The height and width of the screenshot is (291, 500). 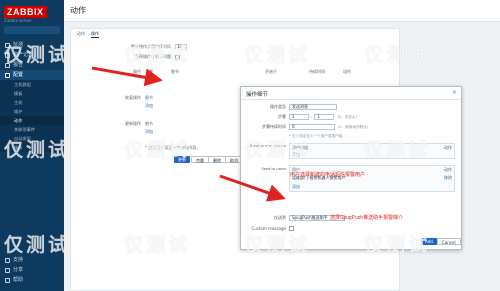 What do you see at coordinates (200, 159) in the screenshot?
I see `clone-button: 克隆` at bounding box center [200, 159].